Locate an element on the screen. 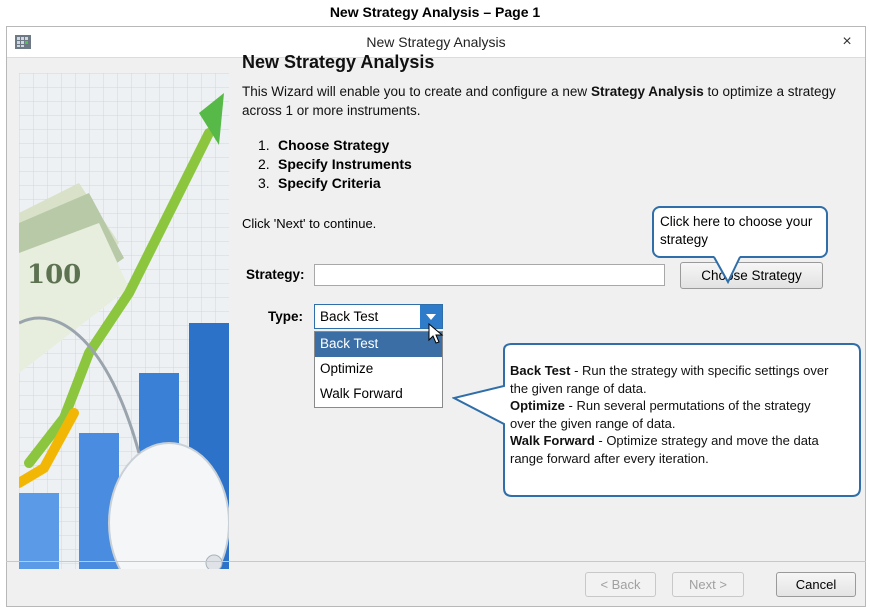  step-number: 1. is located at coordinates (264, 145).